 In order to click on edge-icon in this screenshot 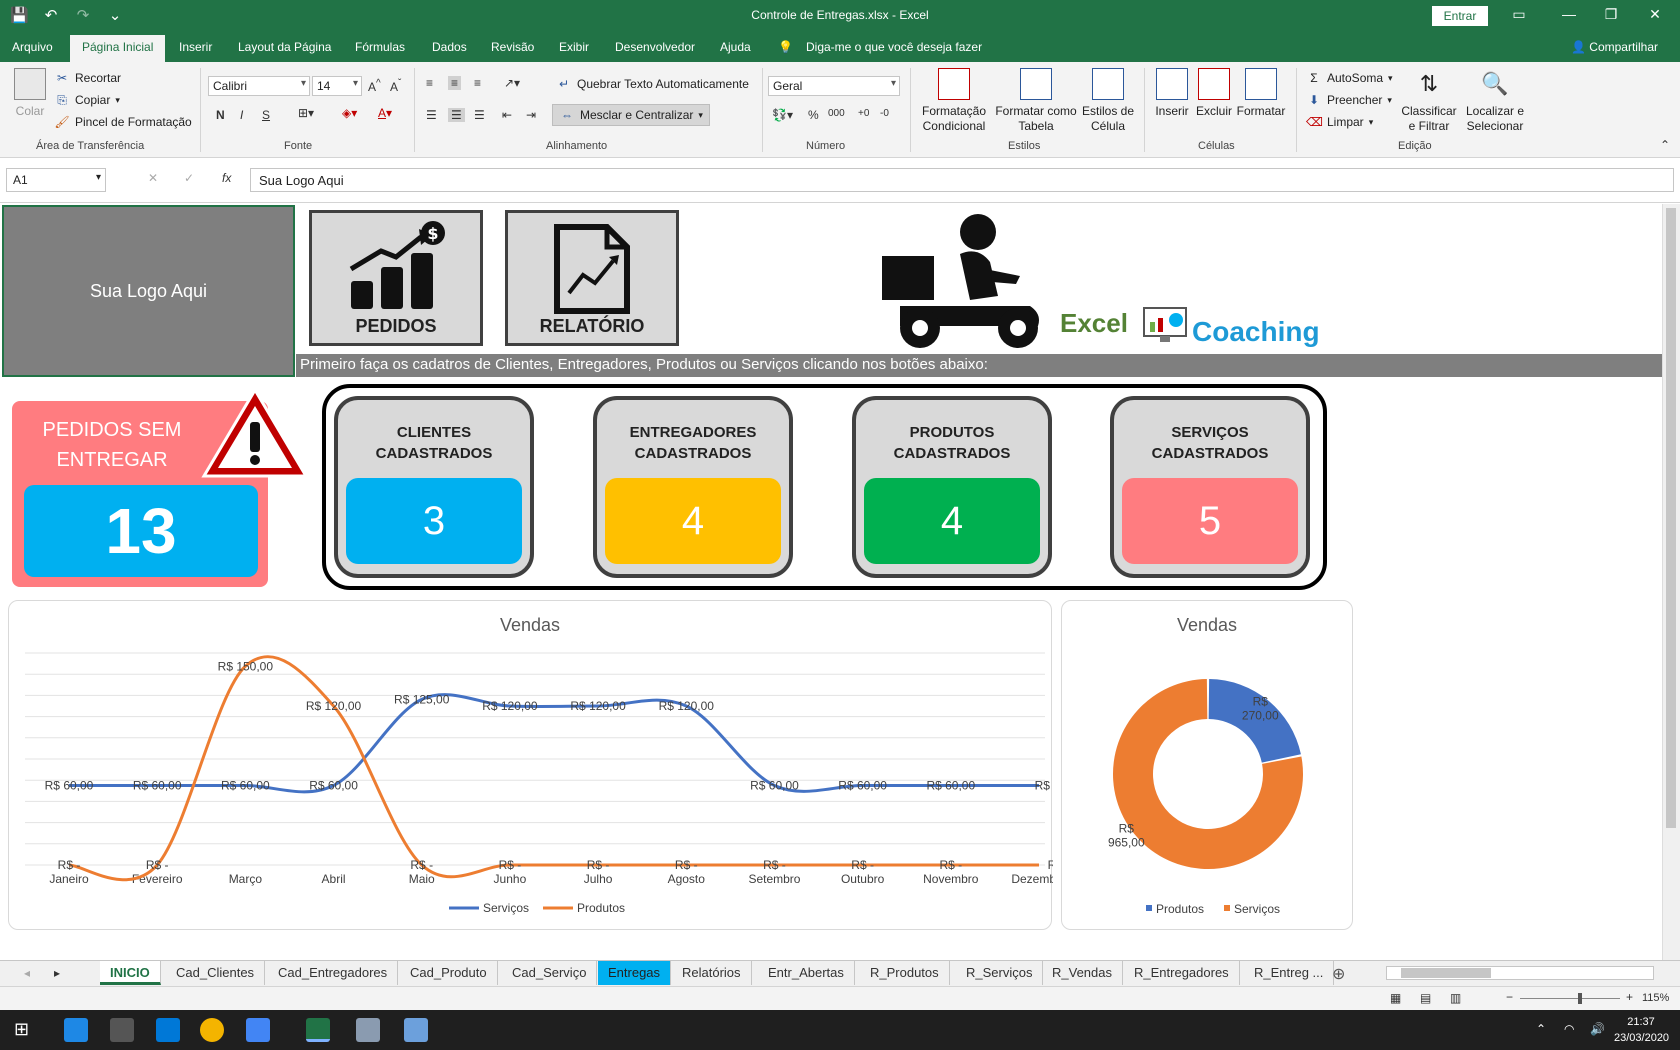, I will do `click(76, 1030)`.